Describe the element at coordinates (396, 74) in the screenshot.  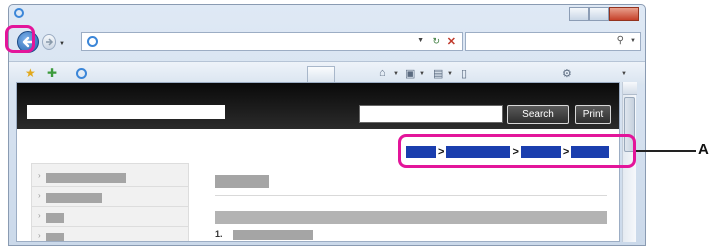
I see `home-dropdown-icon: ▼` at that location.